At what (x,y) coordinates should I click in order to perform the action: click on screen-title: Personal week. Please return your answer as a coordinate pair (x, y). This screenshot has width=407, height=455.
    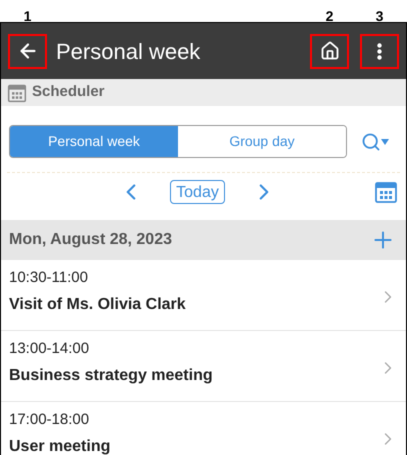
    Looking at the image, I should click on (129, 52).